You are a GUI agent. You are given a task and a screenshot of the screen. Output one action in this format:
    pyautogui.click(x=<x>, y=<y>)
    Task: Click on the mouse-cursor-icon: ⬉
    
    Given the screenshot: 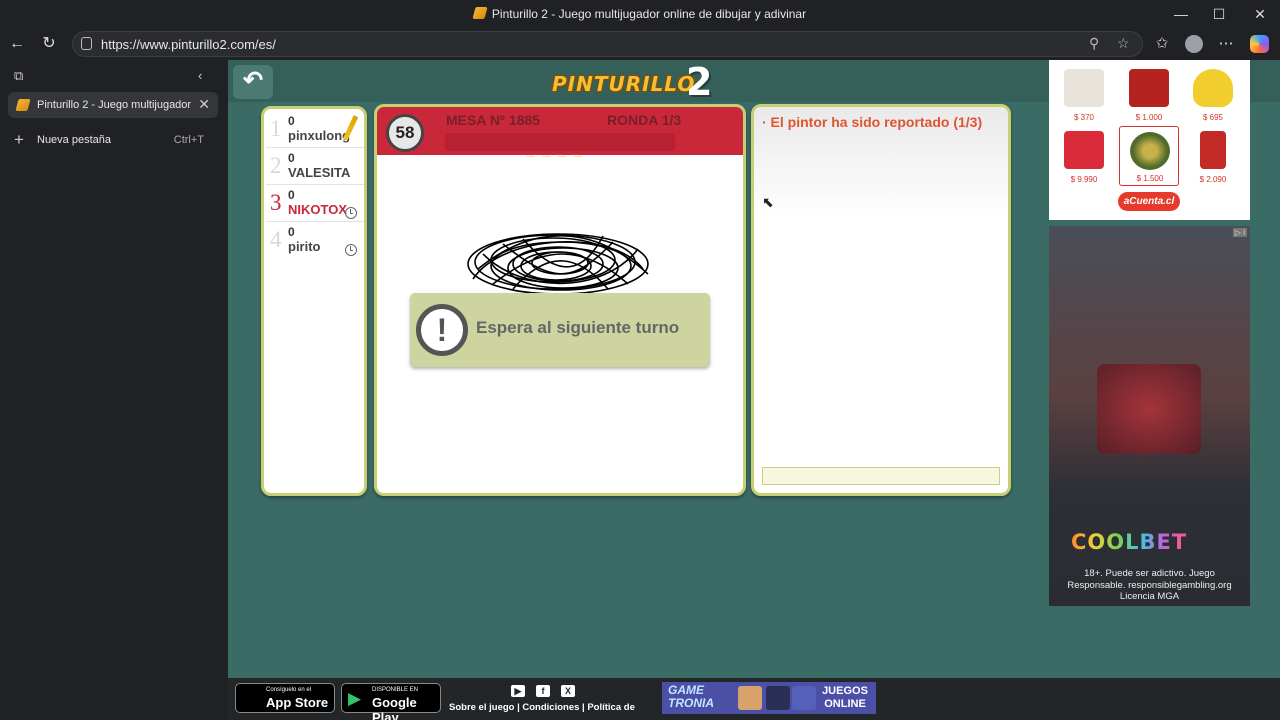 What is the action you would take?
    pyautogui.click(x=768, y=202)
    